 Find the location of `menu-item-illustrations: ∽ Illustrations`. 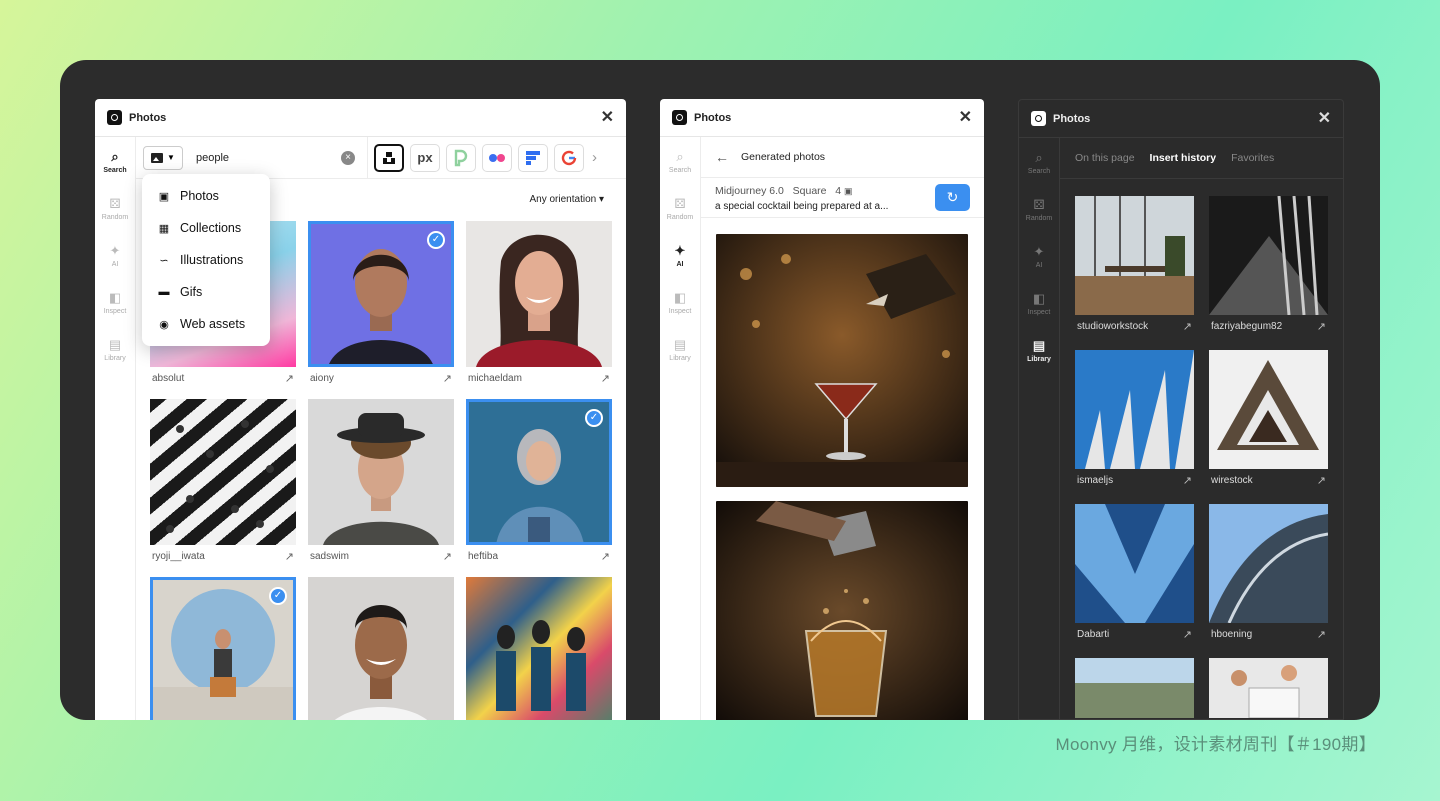

menu-item-illustrations: ∽ Illustrations is located at coordinates (206, 260).